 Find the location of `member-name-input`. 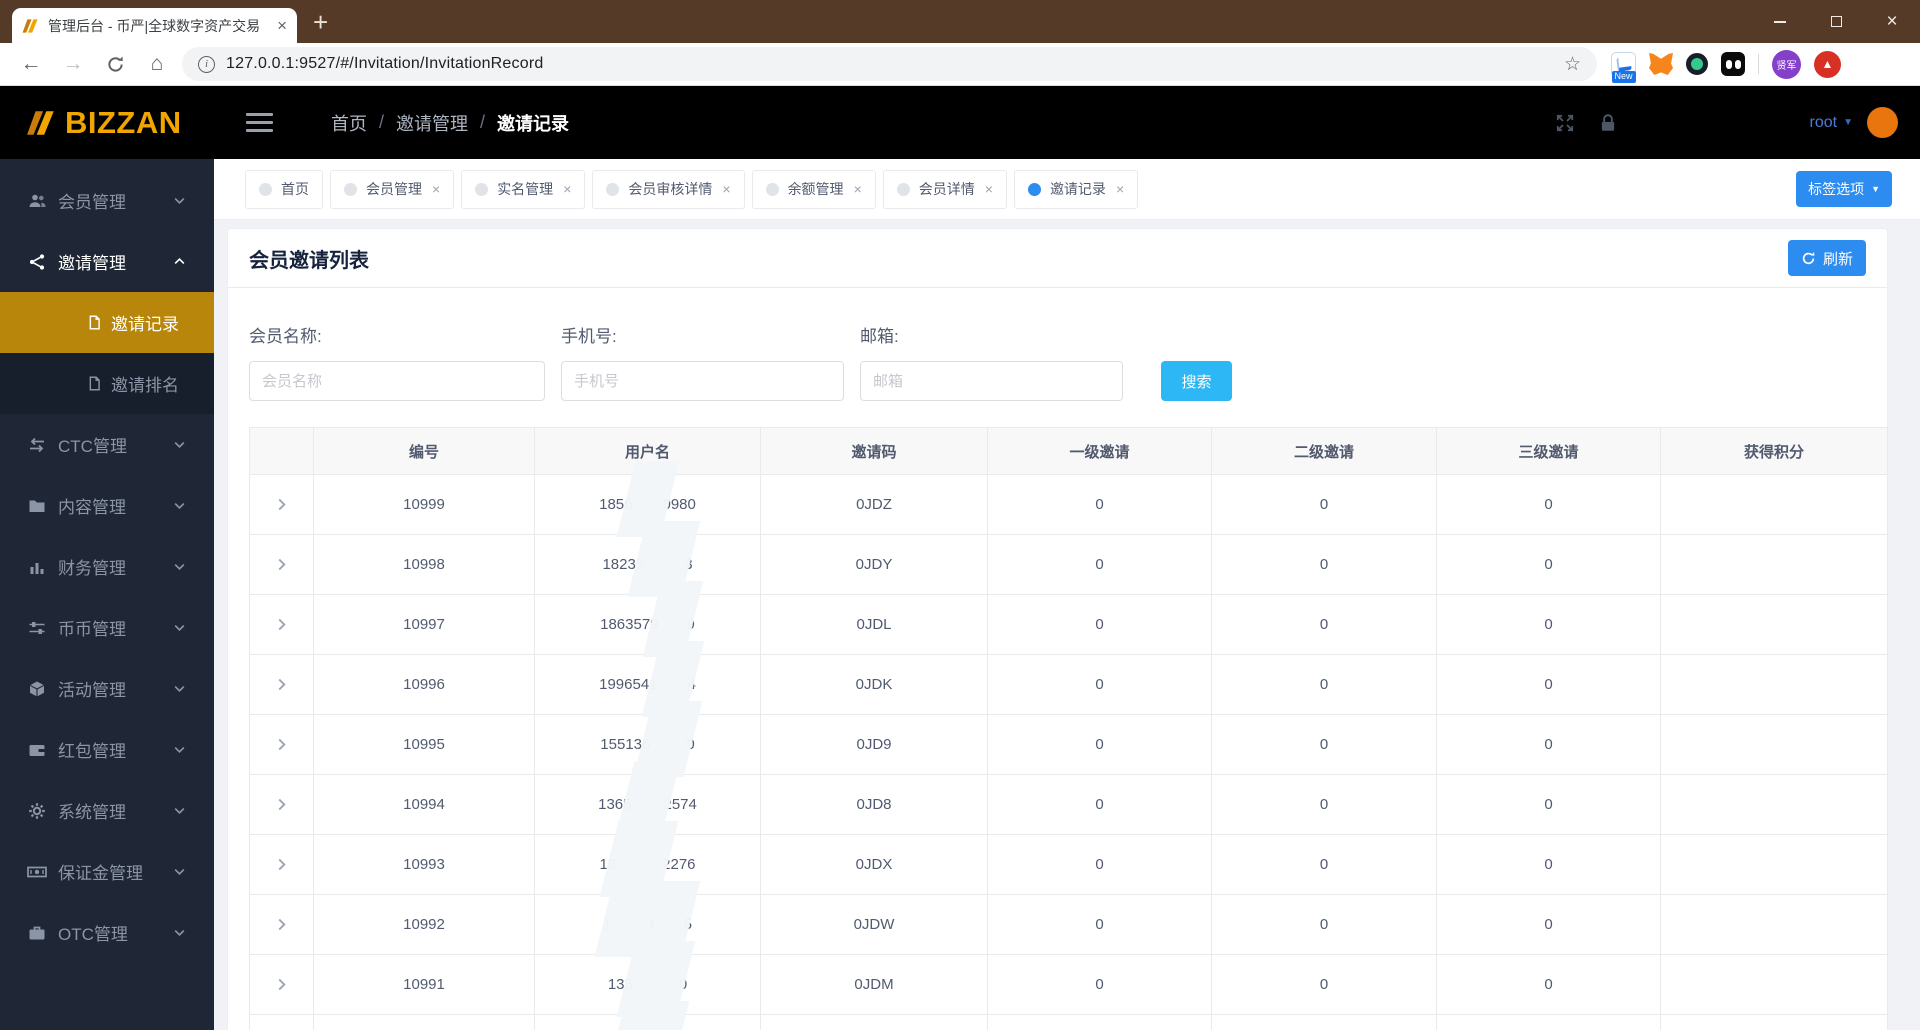

member-name-input is located at coordinates (397, 381).